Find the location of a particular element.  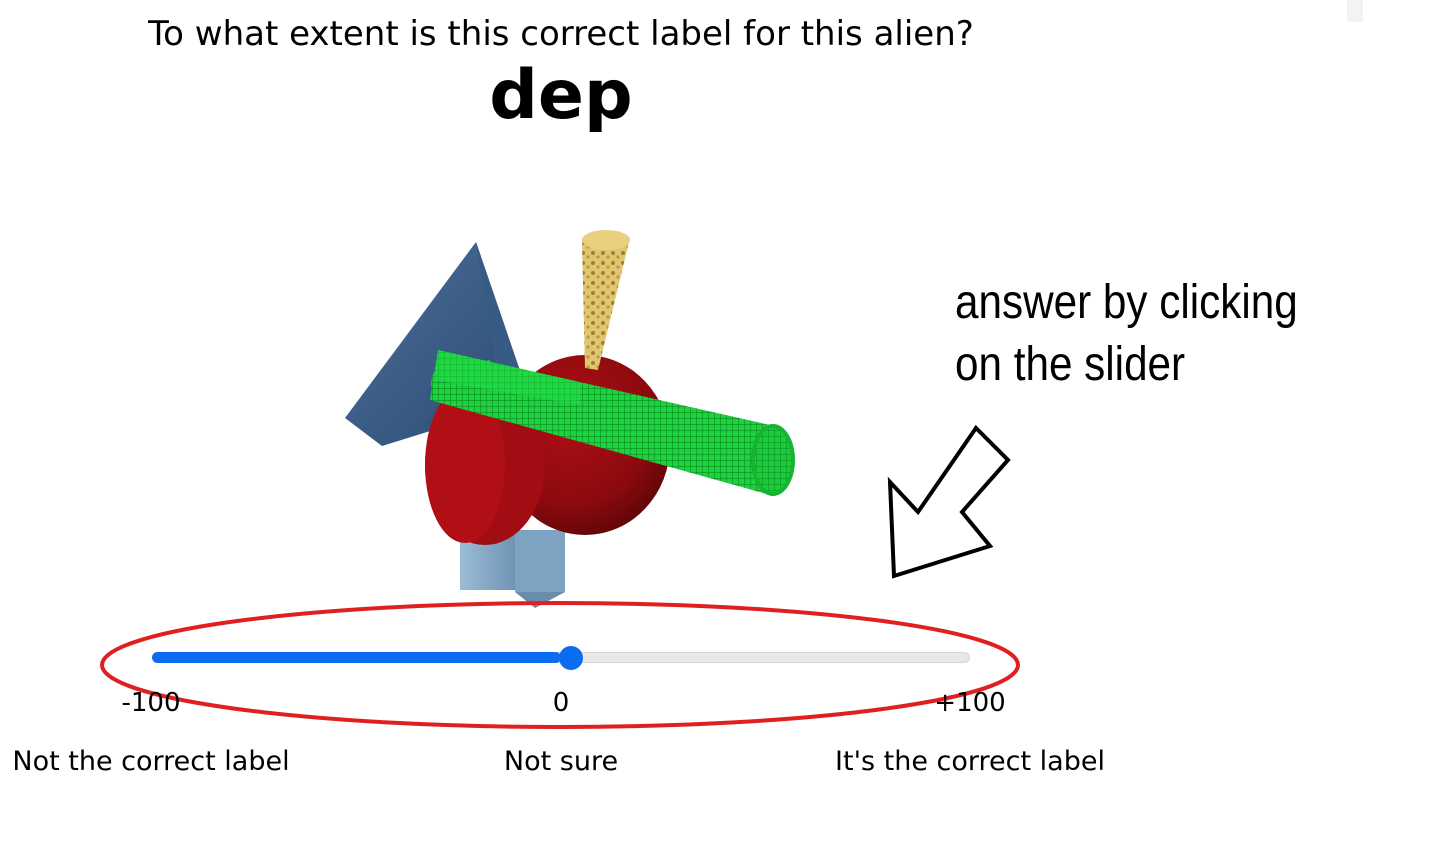

slider-fill is located at coordinates (356, 657).